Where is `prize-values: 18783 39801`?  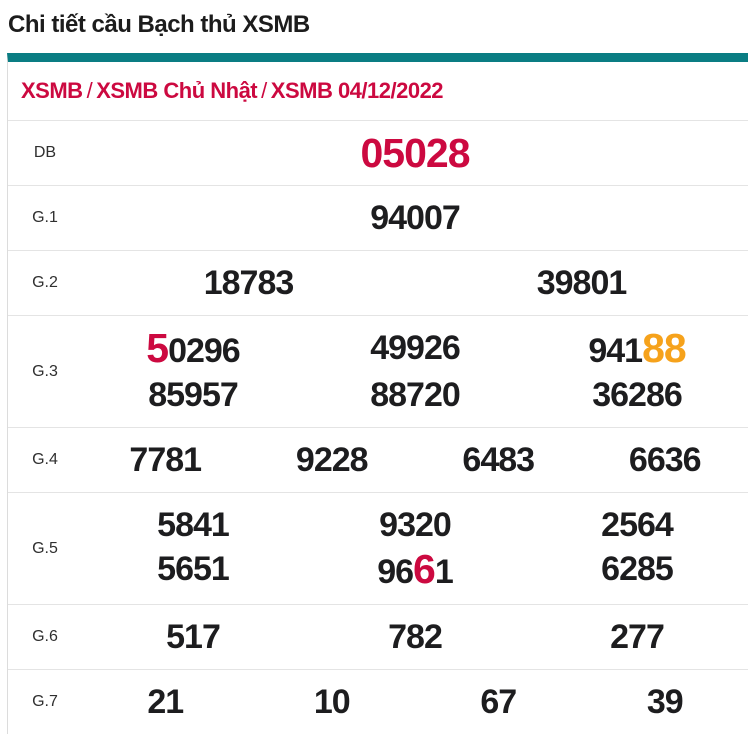
prize-values: 18783 39801 is located at coordinates (415, 283).